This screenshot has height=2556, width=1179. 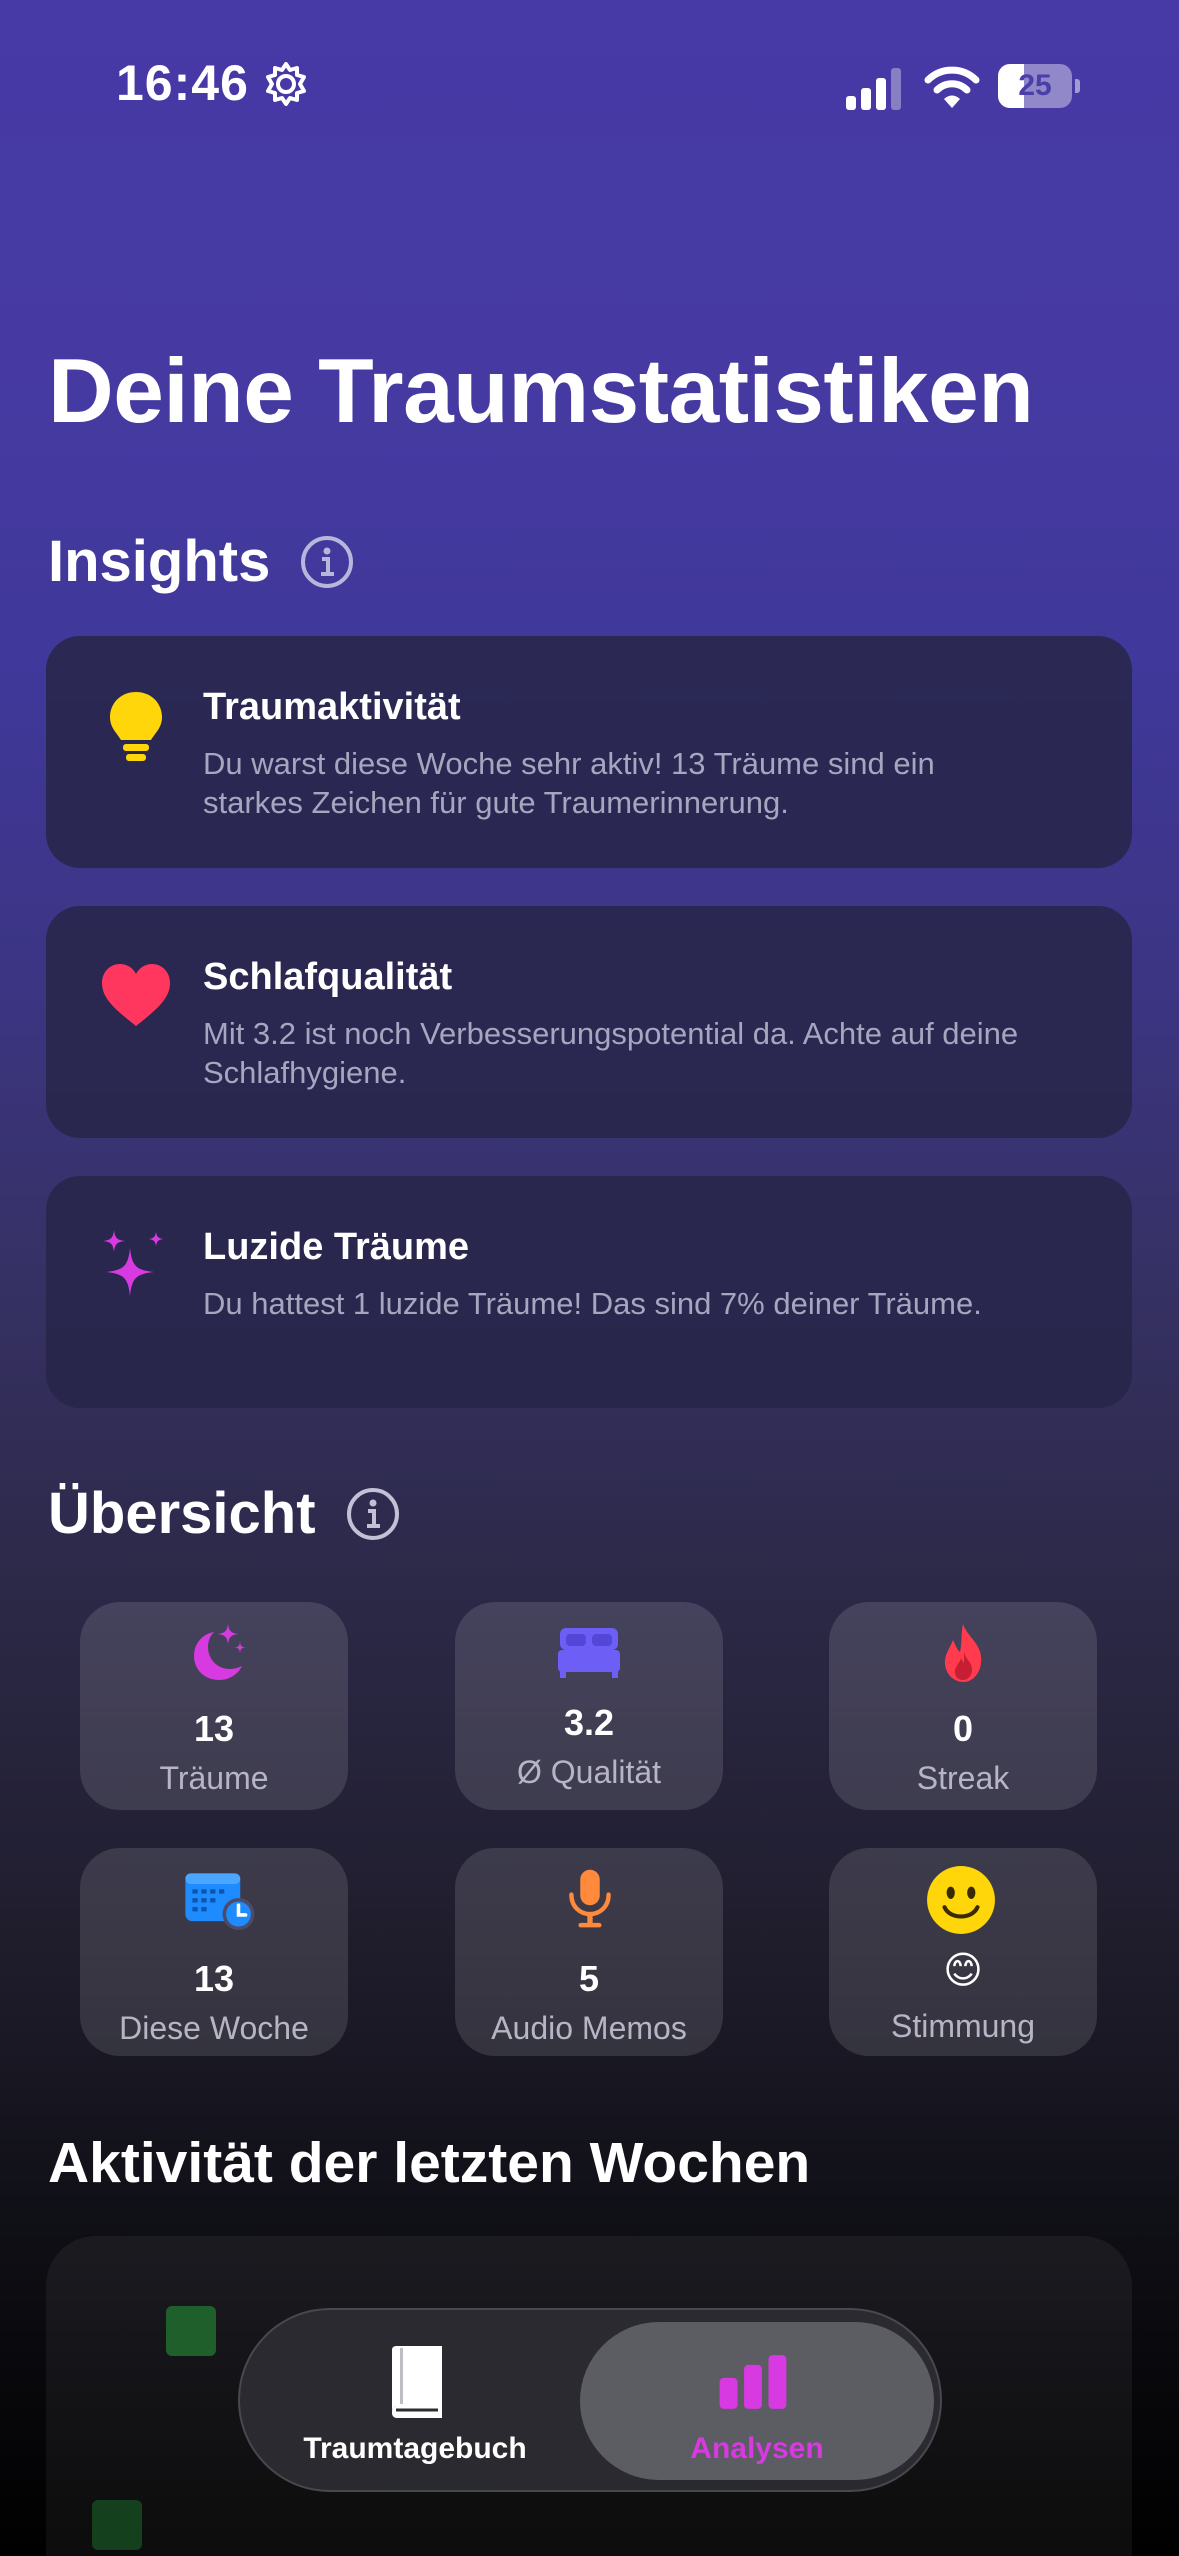 I want to click on tab-traumtagebuch: Traumtagebuch, so click(x=415, y=2400).